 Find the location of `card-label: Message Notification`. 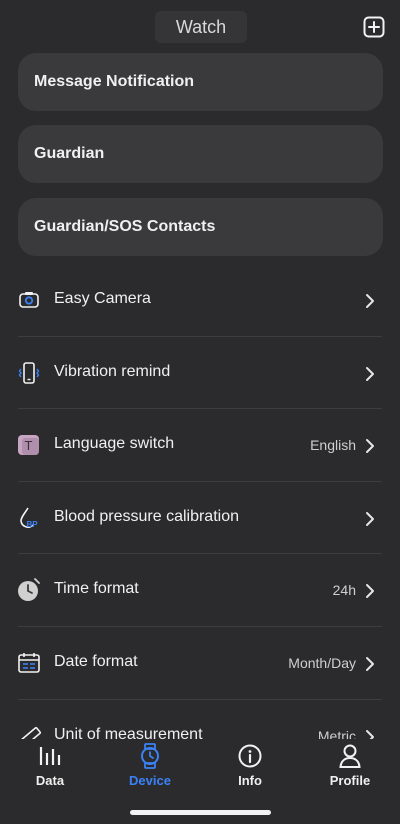

card-label: Message Notification is located at coordinates (114, 81).